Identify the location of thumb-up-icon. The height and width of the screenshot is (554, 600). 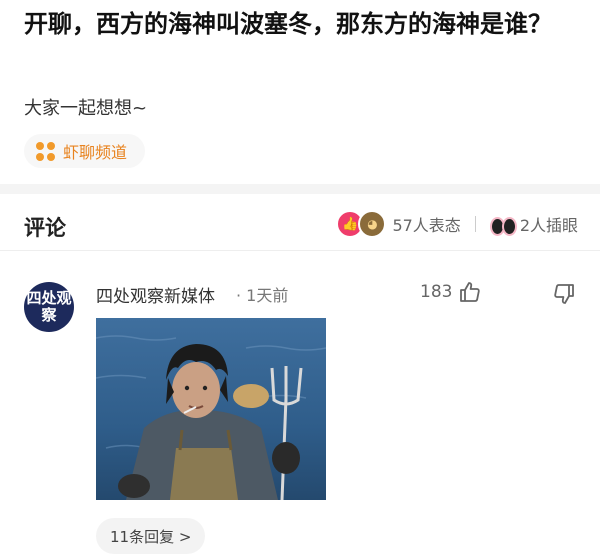
(470, 292).